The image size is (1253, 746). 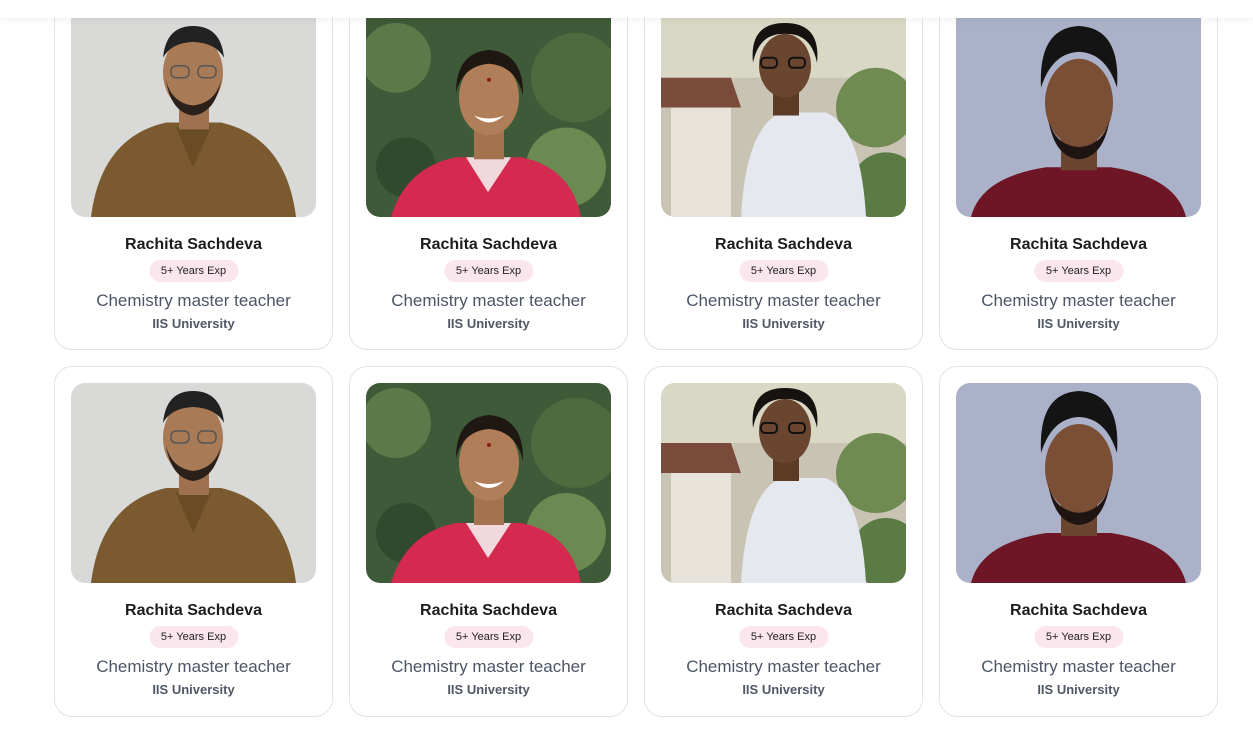 What do you see at coordinates (626, 9) in the screenshot?
I see `top-header-bar` at bounding box center [626, 9].